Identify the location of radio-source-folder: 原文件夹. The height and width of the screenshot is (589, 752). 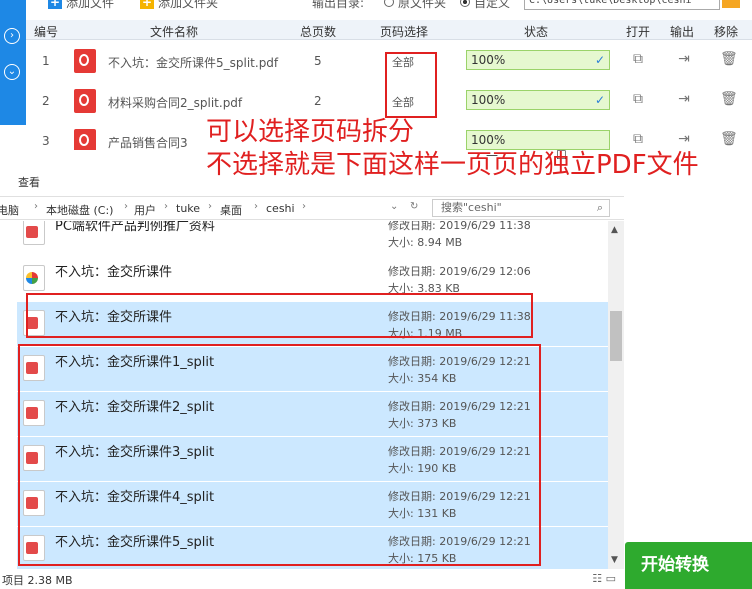
(415, 5).